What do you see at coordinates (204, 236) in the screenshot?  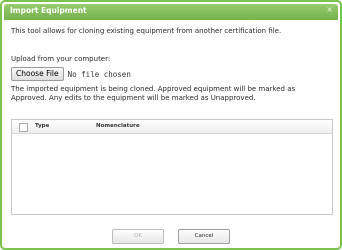 I see `cancel-button: Cancel` at bounding box center [204, 236].